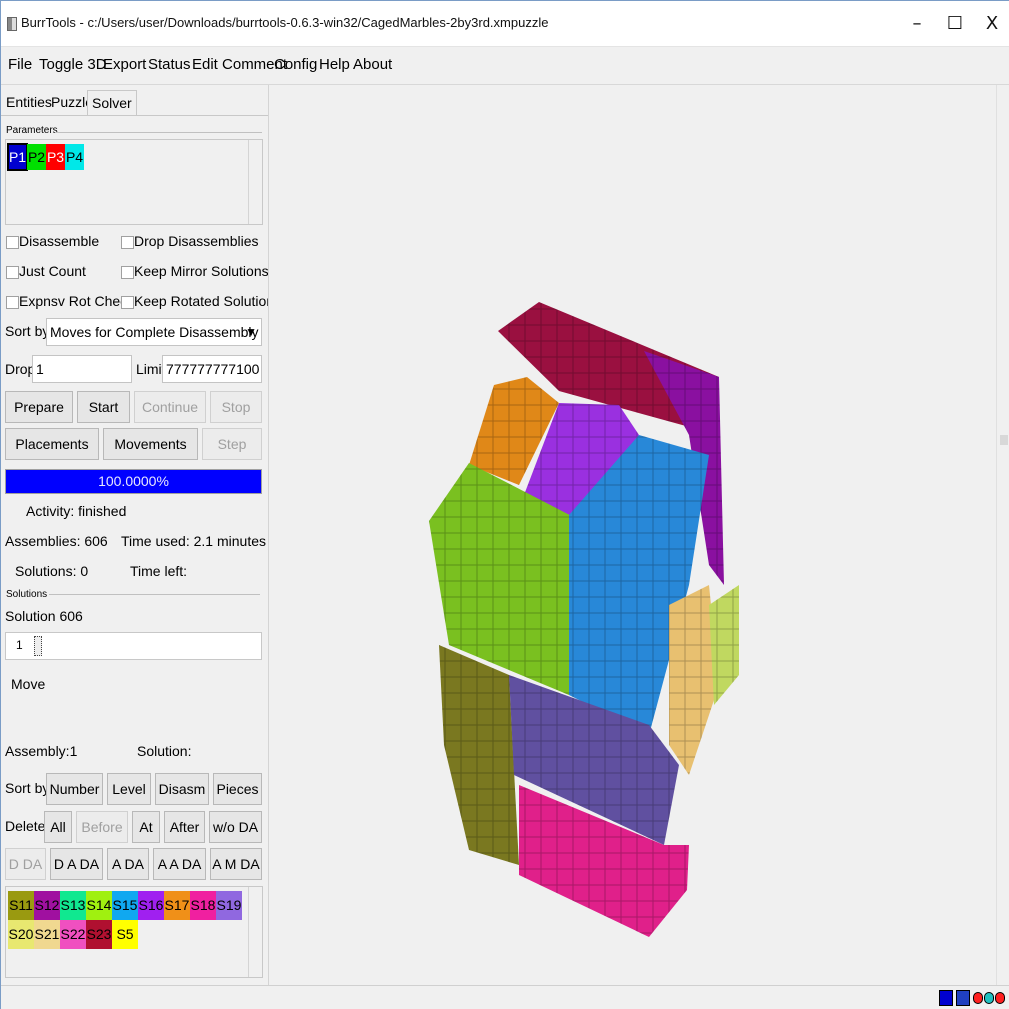 Image resolution: width=1009 pixels, height=1009 pixels. I want to click on just-count-label: Just Count, so click(52, 271).